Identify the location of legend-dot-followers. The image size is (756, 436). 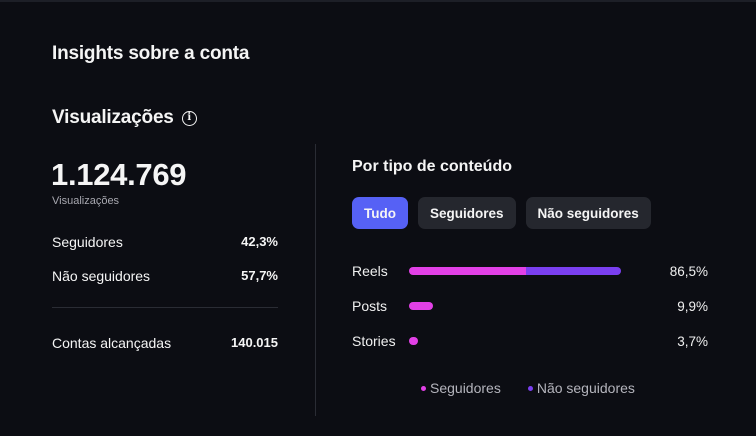
(423, 388).